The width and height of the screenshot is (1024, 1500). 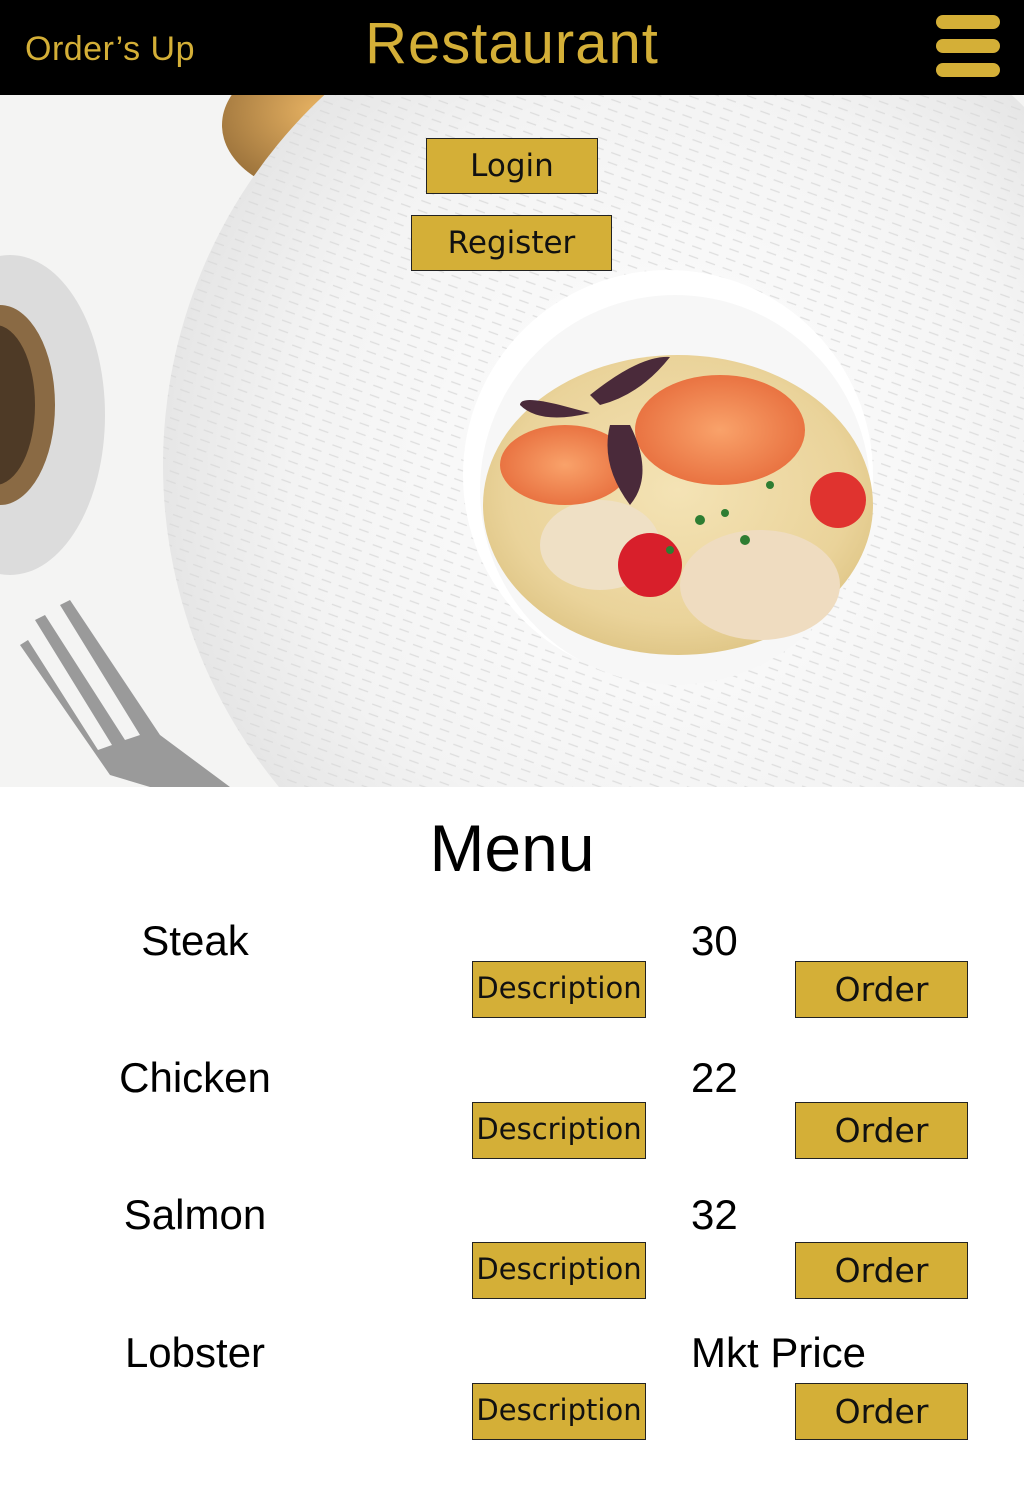 I want to click on menu-title: Menu, so click(x=512, y=848).